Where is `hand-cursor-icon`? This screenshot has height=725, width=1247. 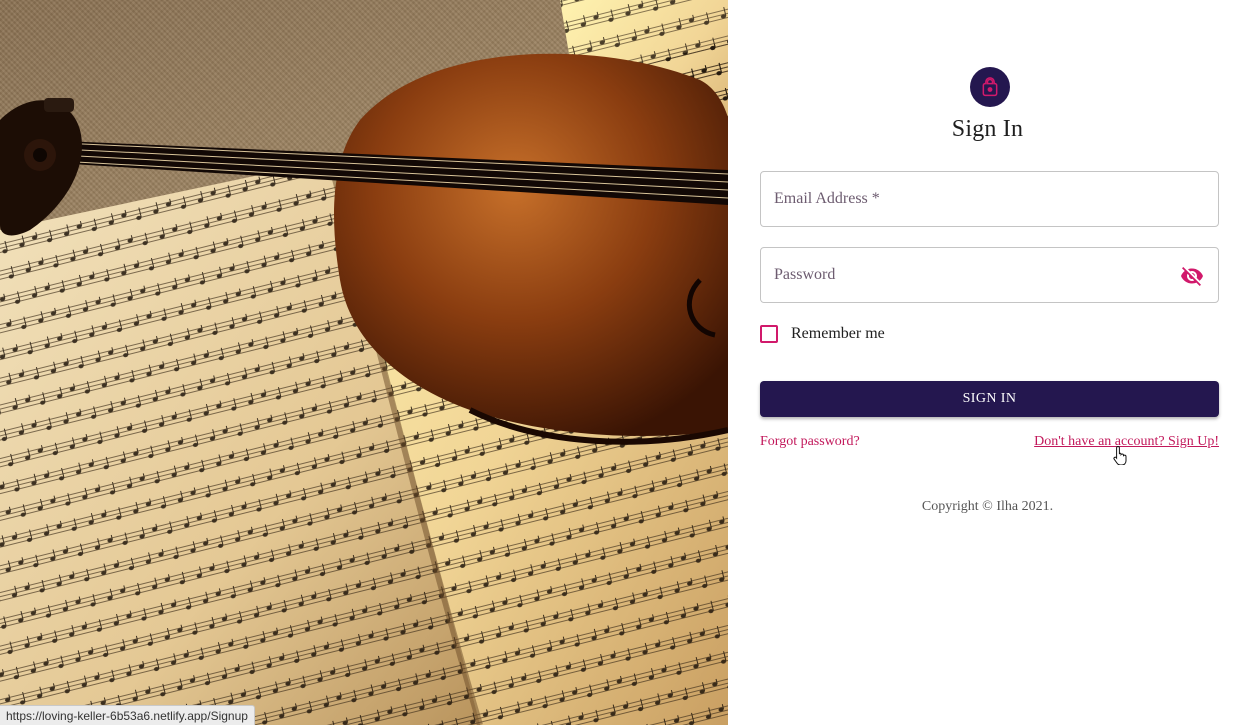 hand-cursor-icon is located at coordinates (1120, 455).